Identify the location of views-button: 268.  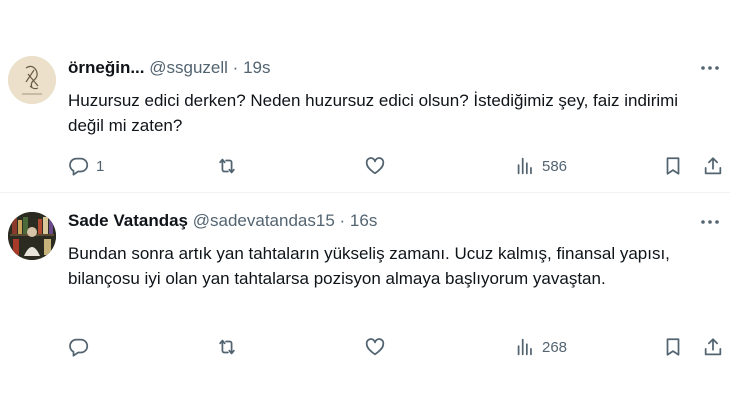
(540, 347).